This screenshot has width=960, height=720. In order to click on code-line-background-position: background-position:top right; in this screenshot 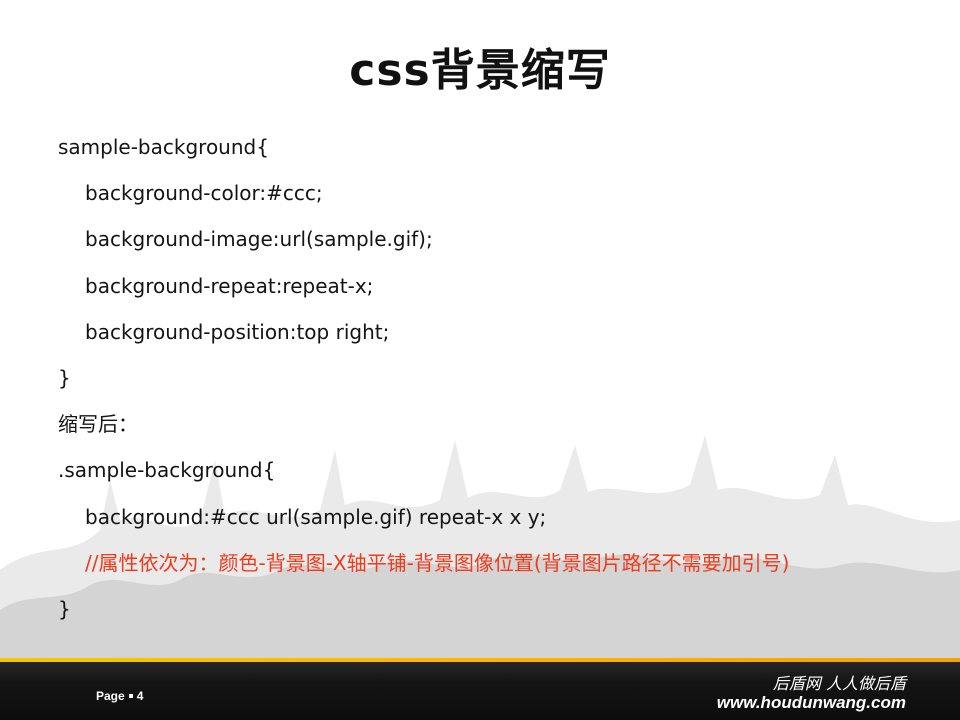, I will do `click(237, 331)`.